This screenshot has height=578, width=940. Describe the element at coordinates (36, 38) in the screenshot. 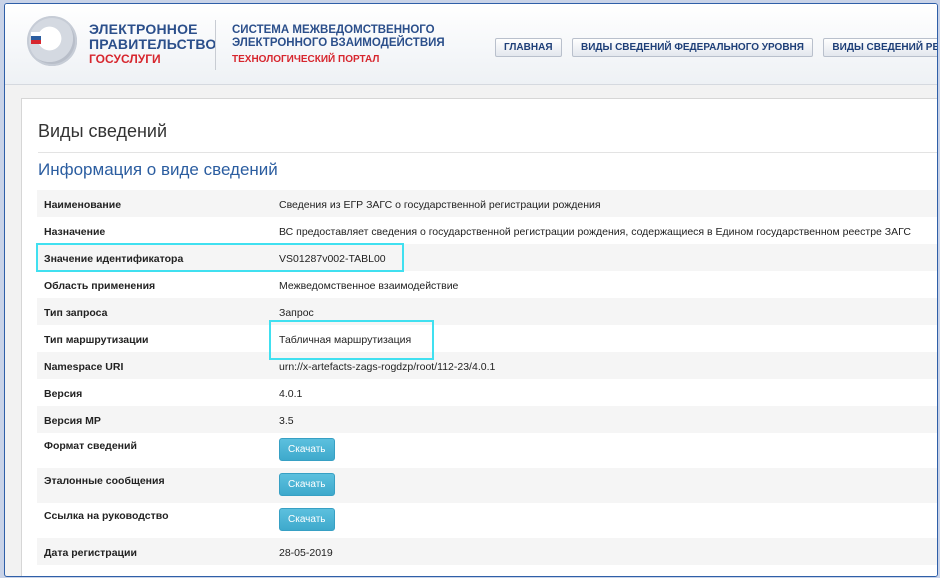

I see `flag-icon` at that location.